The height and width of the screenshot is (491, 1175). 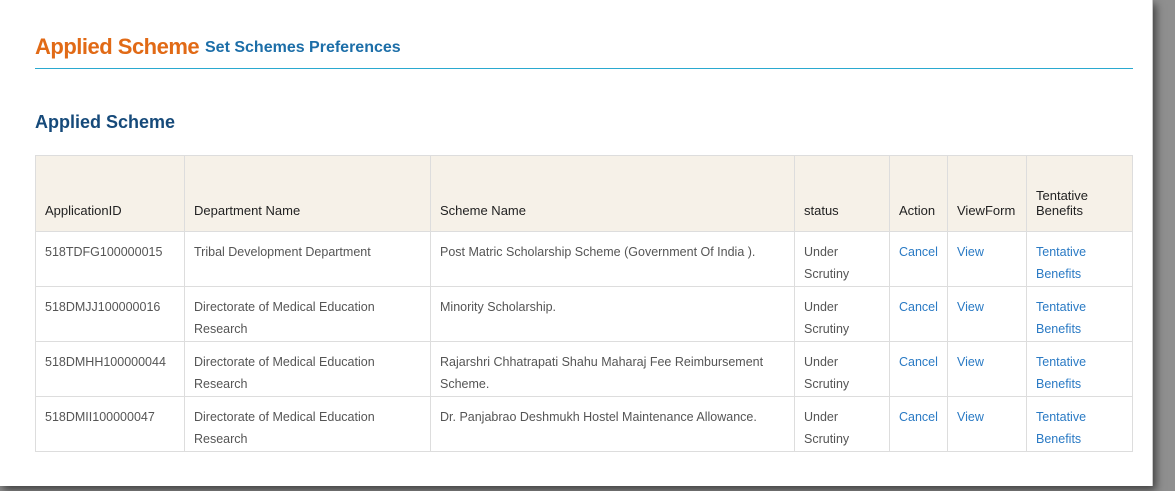 I want to click on application-id: 518DMHH100000044, so click(x=110, y=369).